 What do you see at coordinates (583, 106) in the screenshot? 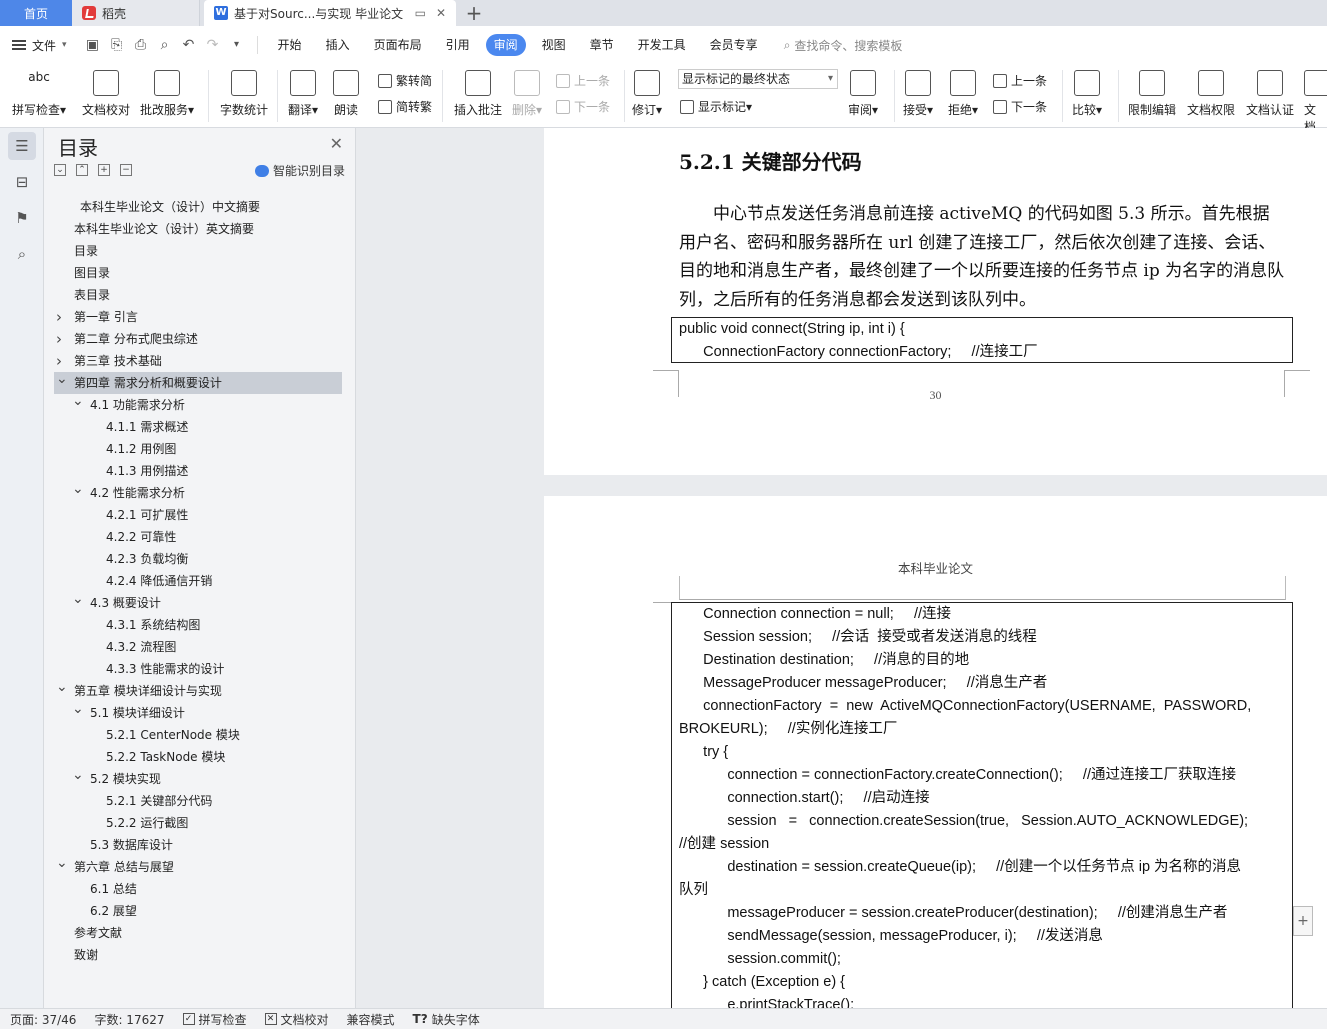
I see `next-comment-button: 下一条` at bounding box center [583, 106].